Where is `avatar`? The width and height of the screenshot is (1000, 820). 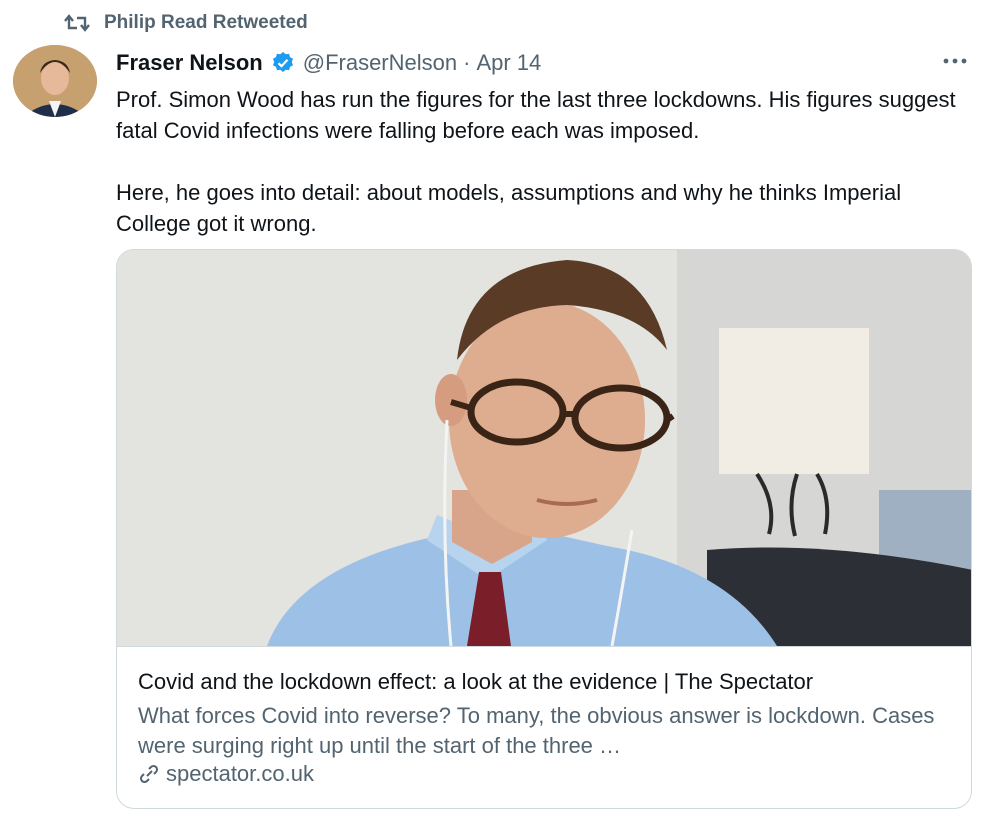
avatar is located at coordinates (55, 81).